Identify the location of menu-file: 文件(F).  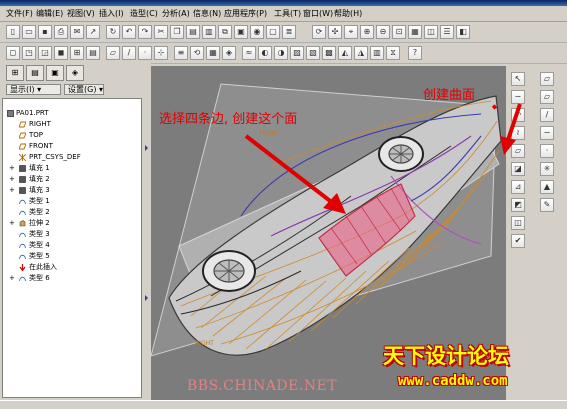
(19, 13).